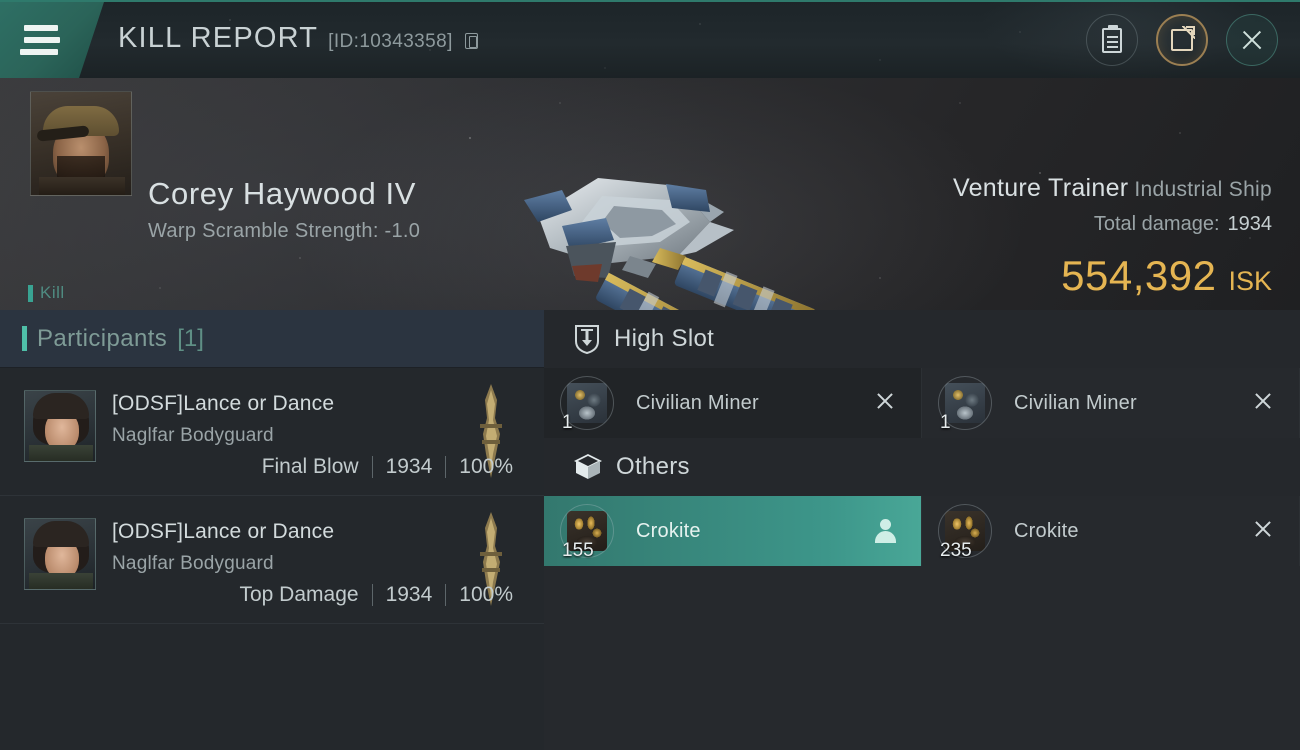 The width and height of the screenshot is (1300, 750). What do you see at coordinates (299, 594) in the screenshot?
I see `participant-role: Top Damage` at bounding box center [299, 594].